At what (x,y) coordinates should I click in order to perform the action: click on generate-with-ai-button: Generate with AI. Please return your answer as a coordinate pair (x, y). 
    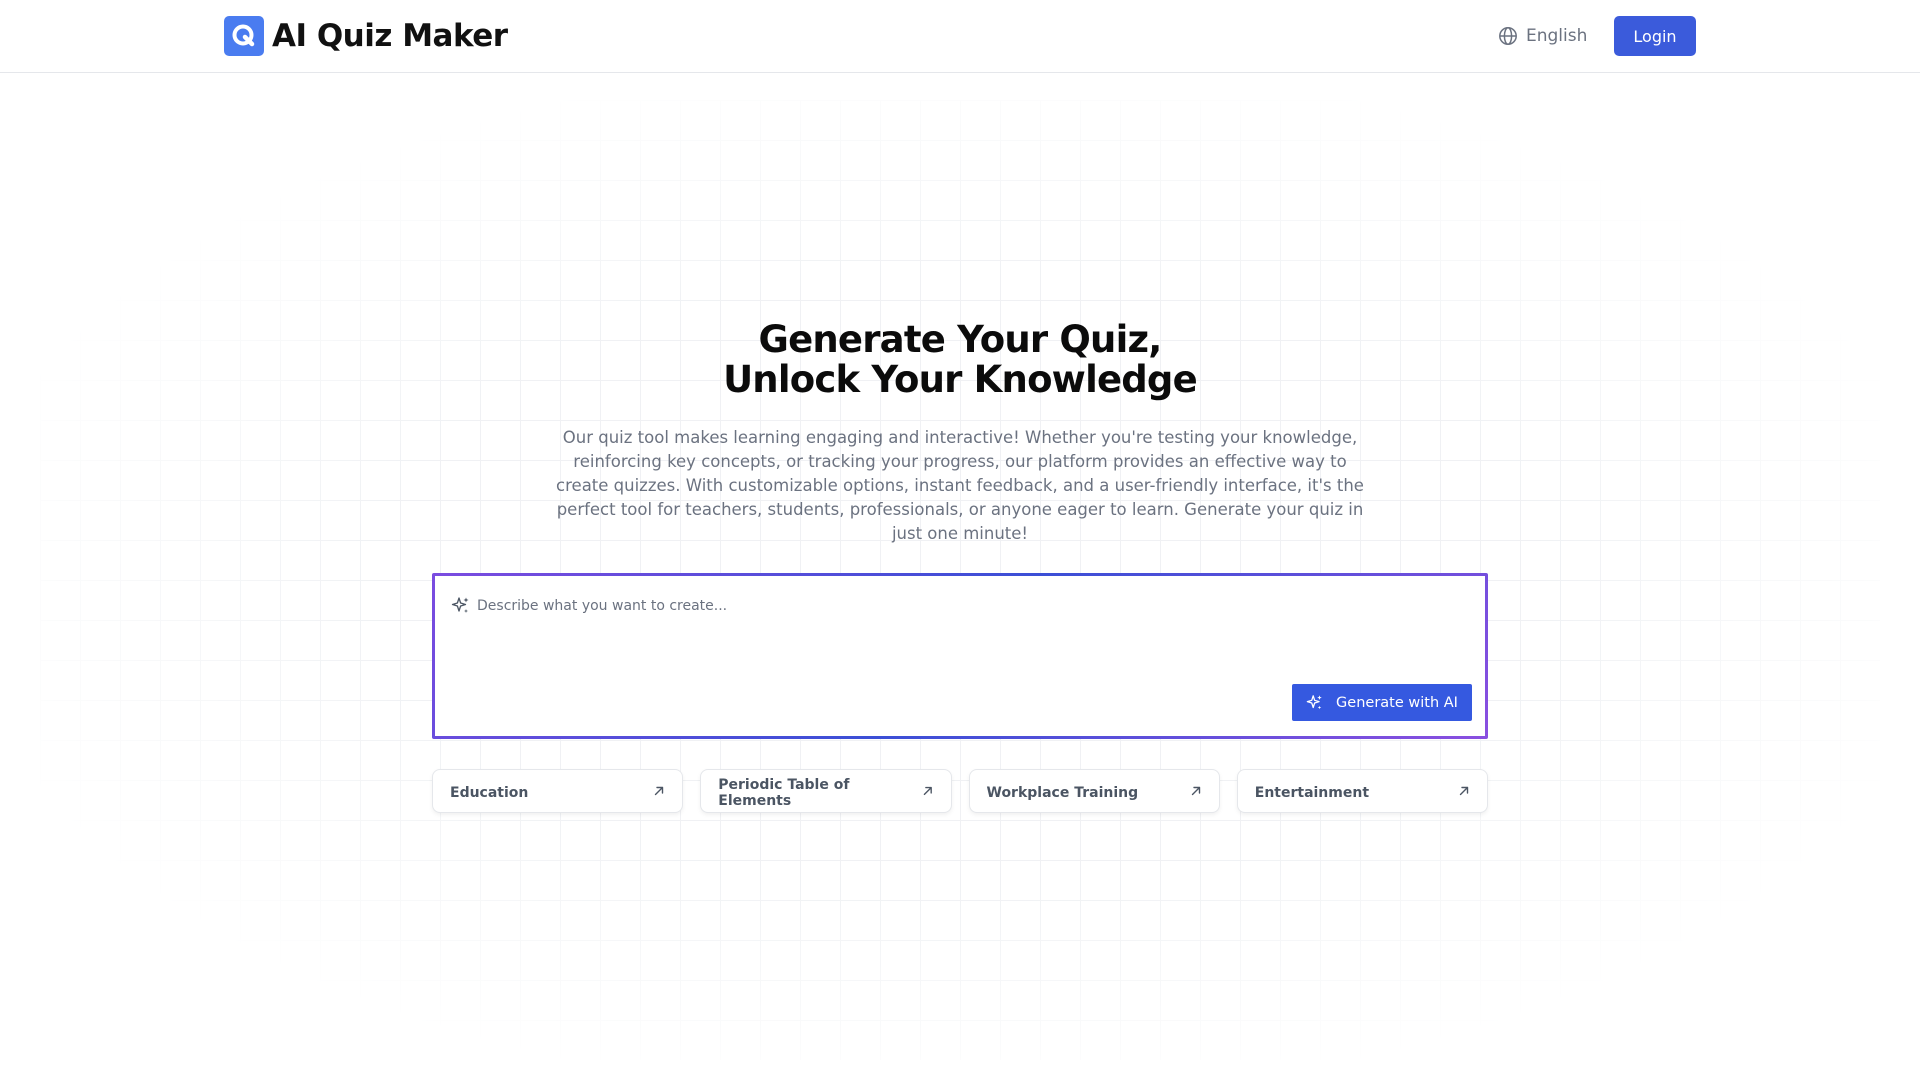
    Looking at the image, I should click on (1382, 702).